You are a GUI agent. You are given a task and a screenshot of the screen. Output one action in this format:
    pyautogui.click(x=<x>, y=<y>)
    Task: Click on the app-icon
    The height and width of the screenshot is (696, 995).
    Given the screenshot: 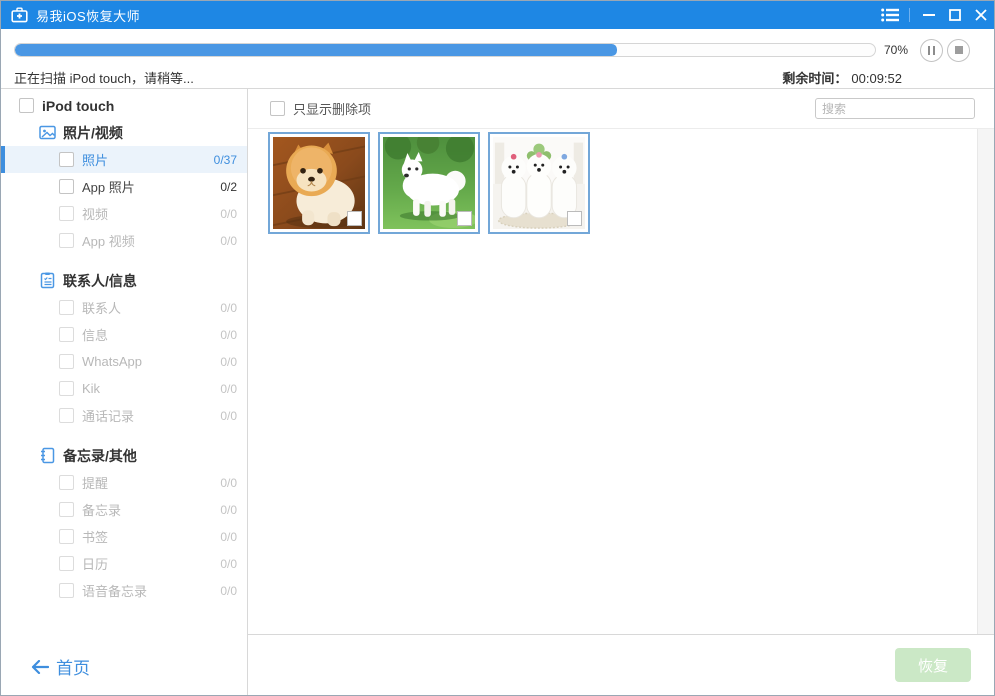 What is the action you would take?
    pyautogui.click(x=19, y=15)
    